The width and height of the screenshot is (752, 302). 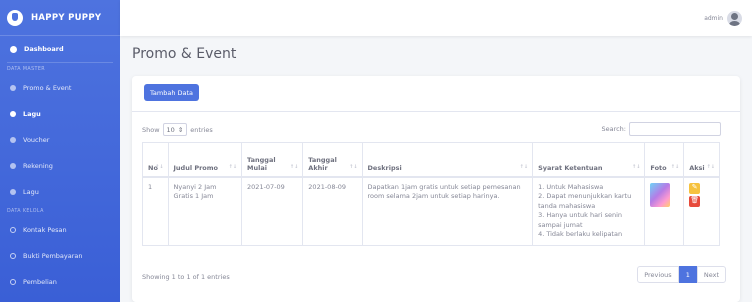 I want to click on sidebar-item-label: Promo & Event, so click(x=47, y=88).